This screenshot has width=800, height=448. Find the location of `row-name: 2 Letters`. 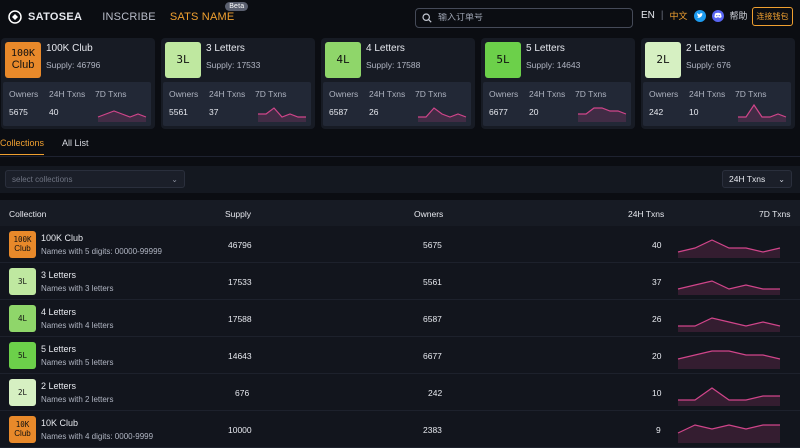

row-name: 2 Letters is located at coordinates (59, 386).